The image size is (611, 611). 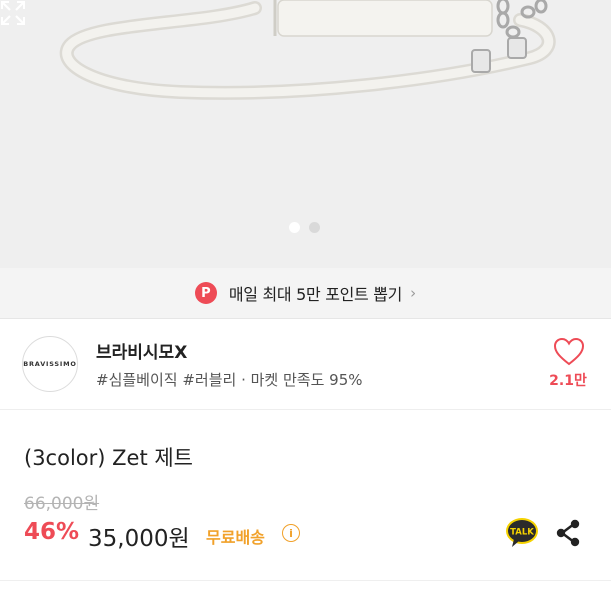 I want to click on kakaotalk-icon: TALK, so click(x=522, y=533).